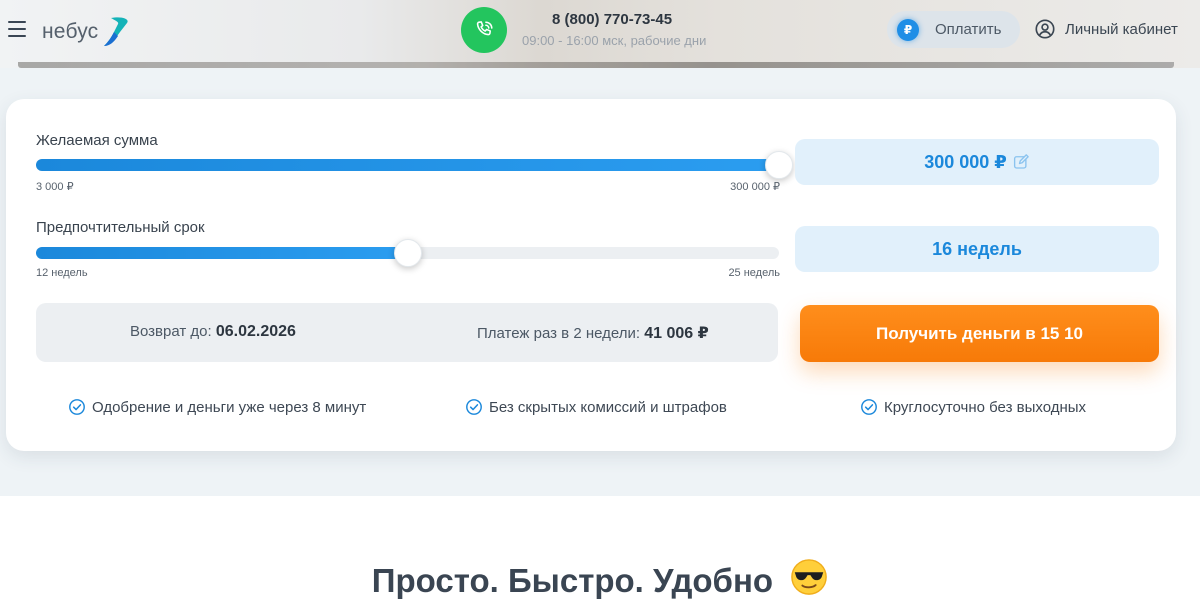 This screenshot has height=609, width=1200. I want to click on phone-number: 8 (800) 770-73-45, so click(612, 19).